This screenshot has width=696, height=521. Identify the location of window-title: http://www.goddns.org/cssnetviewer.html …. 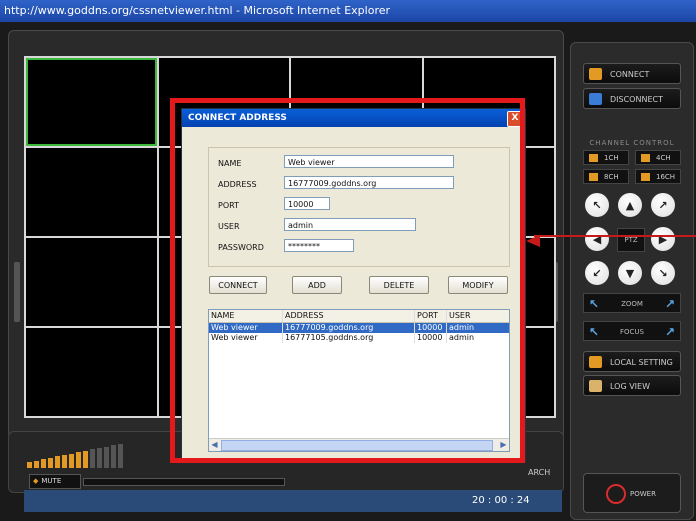
(197, 10).